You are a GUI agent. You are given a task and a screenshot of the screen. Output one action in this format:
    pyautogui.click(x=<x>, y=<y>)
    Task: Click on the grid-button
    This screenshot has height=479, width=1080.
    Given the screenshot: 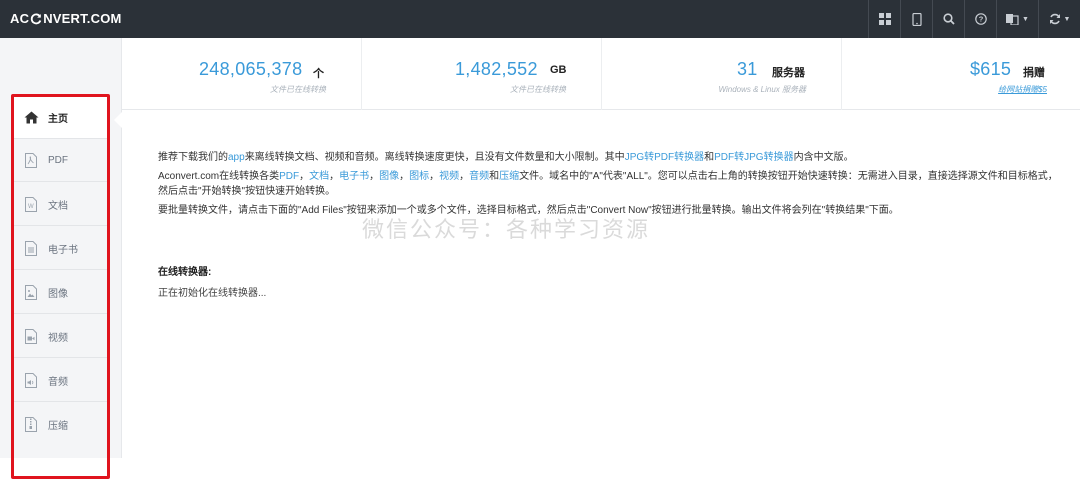 What is the action you would take?
    pyautogui.click(x=884, y=19)
    